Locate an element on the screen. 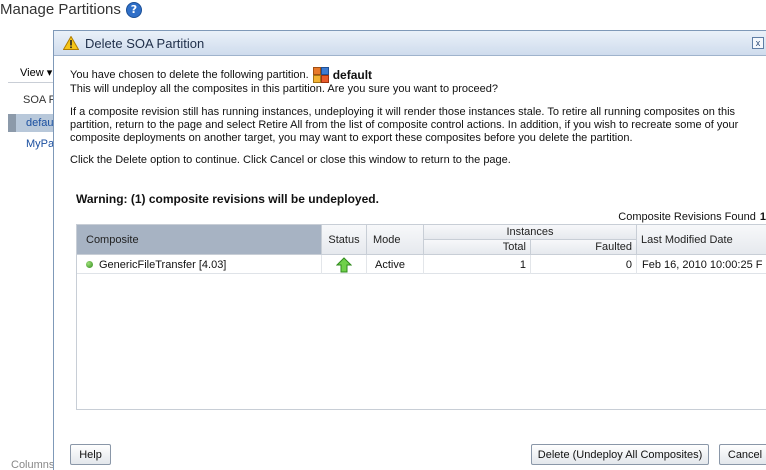 The width and height of the screenshot is (766, 470). help-icon: ? is located at coordinates (133, 9).